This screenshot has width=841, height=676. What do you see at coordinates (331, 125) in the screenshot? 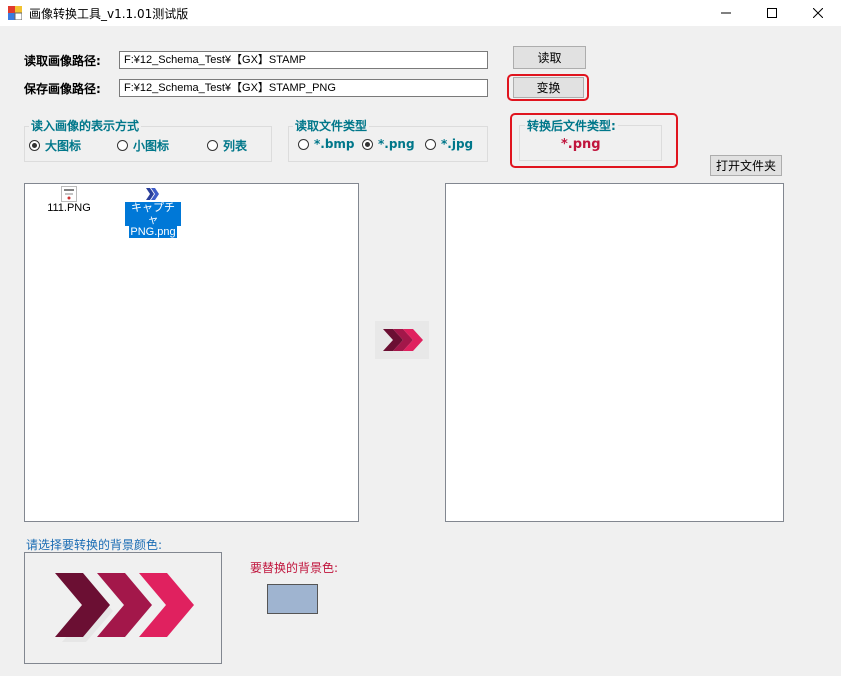
I see `file-type-title: 读取文件类型` at bounding box center [331, 125].